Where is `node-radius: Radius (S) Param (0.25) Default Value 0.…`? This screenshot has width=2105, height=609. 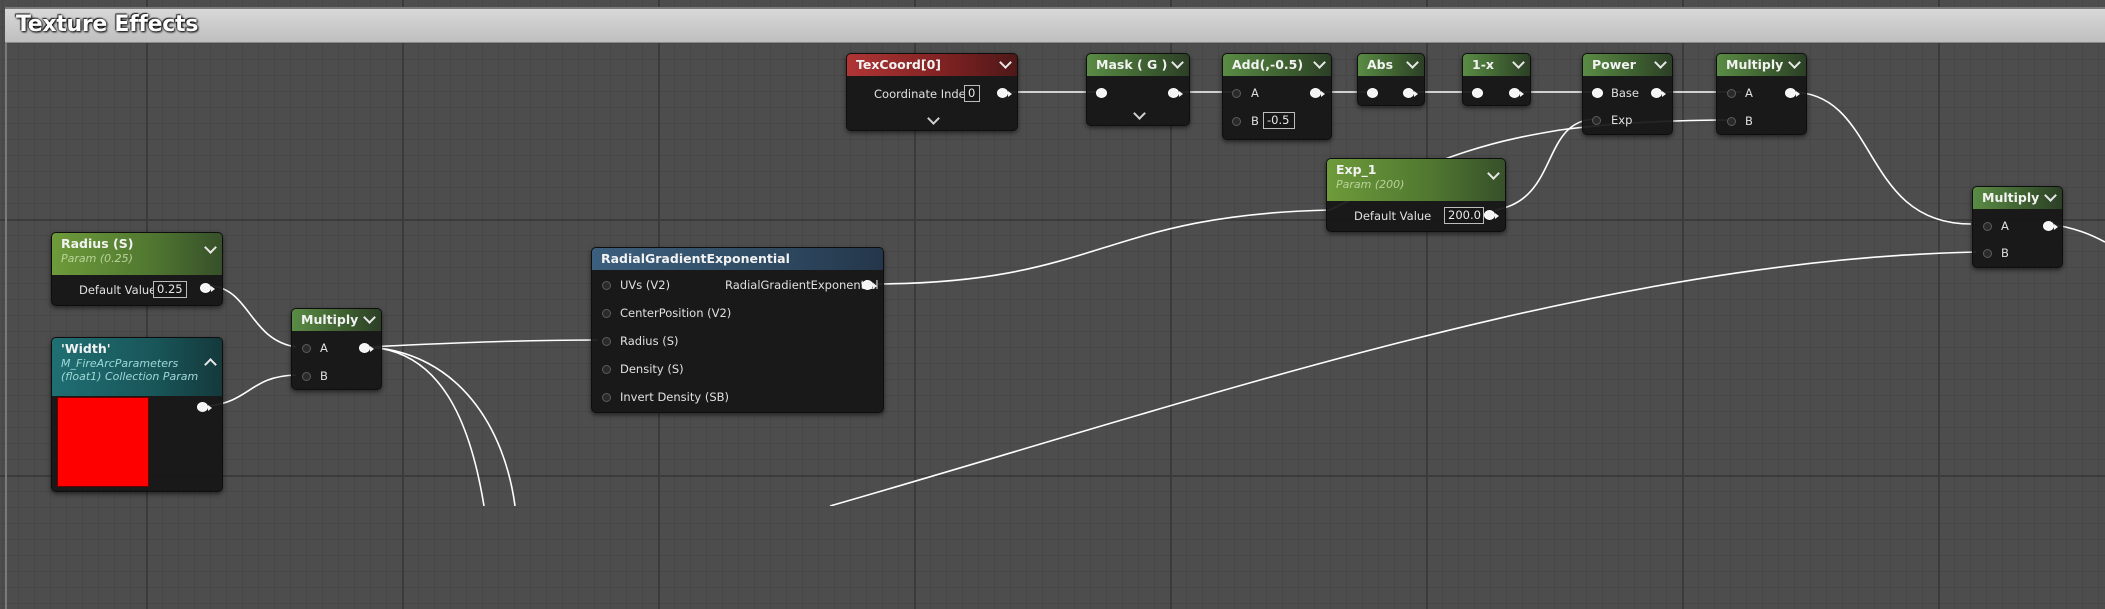
node-radius: Radius (S) Param (0.25) Default Value 0.… is located at coordinates (137, 269).